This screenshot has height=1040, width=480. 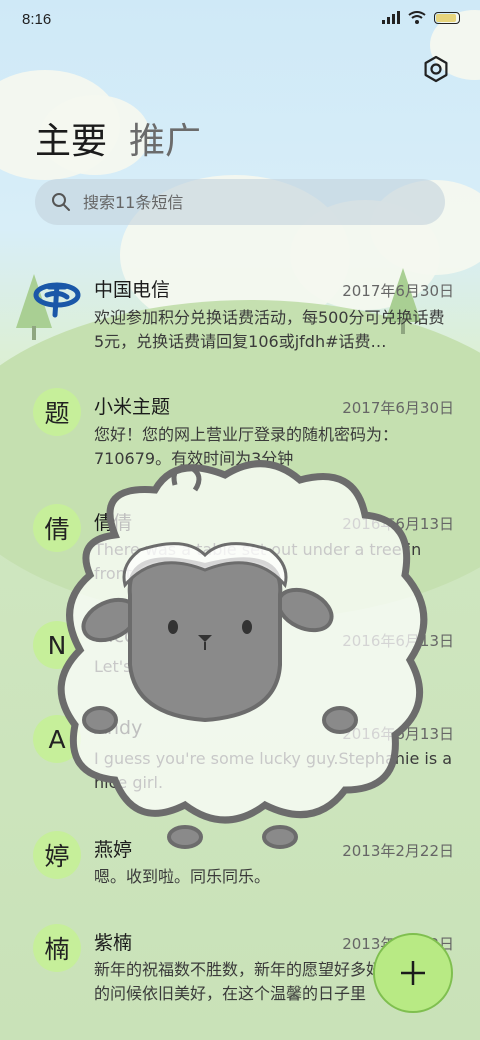 What do you see at coordinates (240, 20) in the screenshot?
I see `status-bar: 8:16` at bounding box center [240, 20].